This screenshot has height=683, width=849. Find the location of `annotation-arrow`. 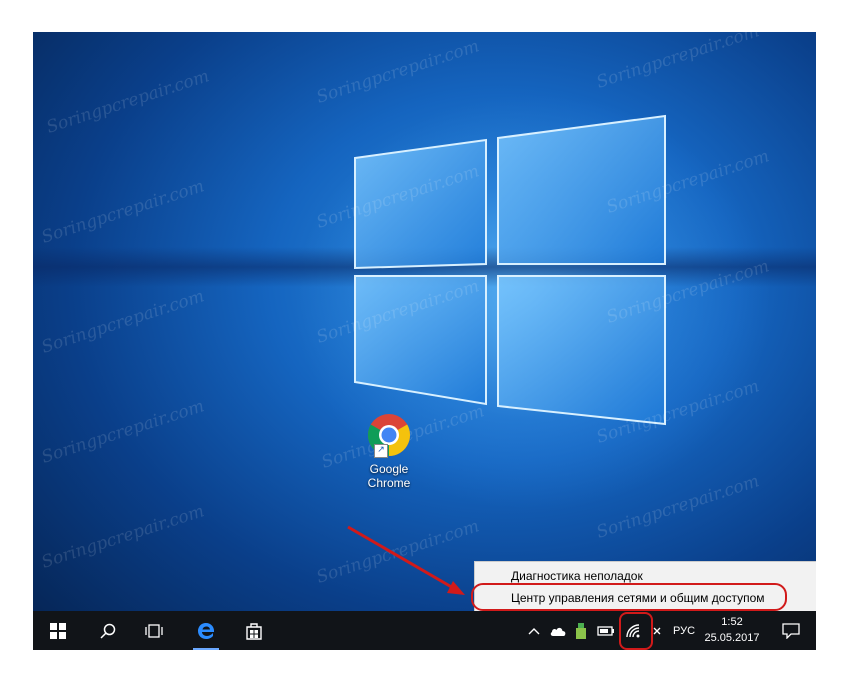

annotation-arrow is located at coordinates (406, 560).